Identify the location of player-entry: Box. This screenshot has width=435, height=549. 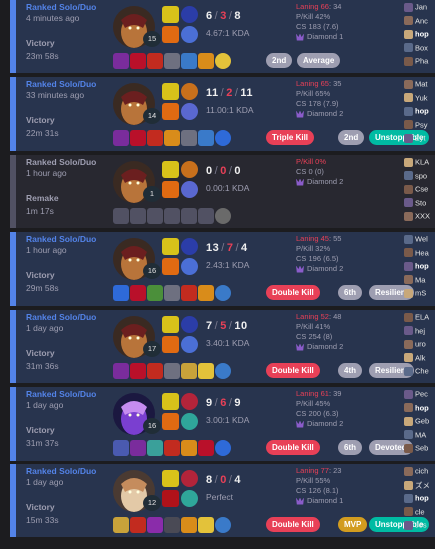
(419, 48).